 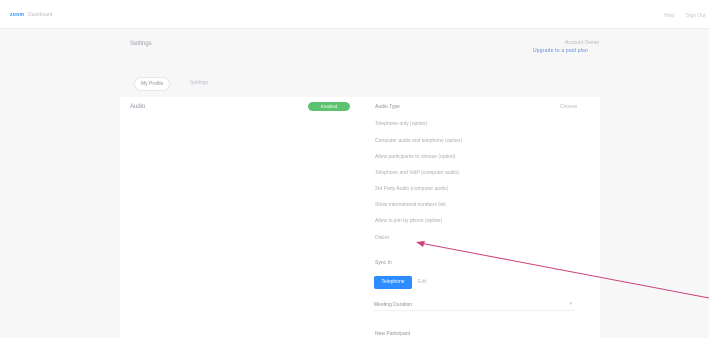 I want to click on duration-select: Meeting Duration ▾, so click(x=474, y=305).